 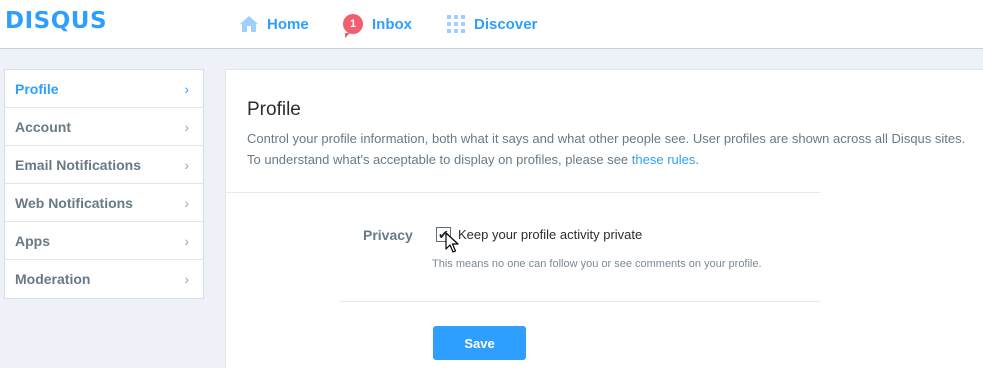 What do you see at coordinates (288, 24) in the screenshot?
I see `nav-home-label: Home` at bounding box center [288, 24].